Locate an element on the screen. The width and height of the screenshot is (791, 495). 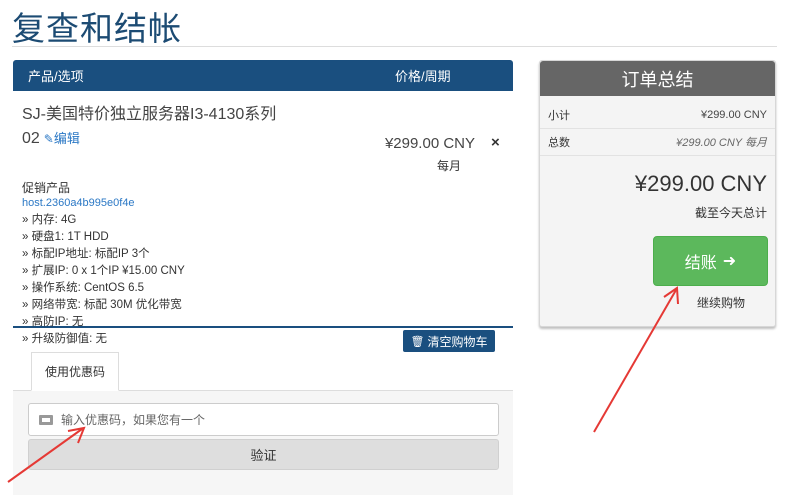
promo-code-input: 输入优惠码，如果您有一个 is located at coordinates (263, 419).